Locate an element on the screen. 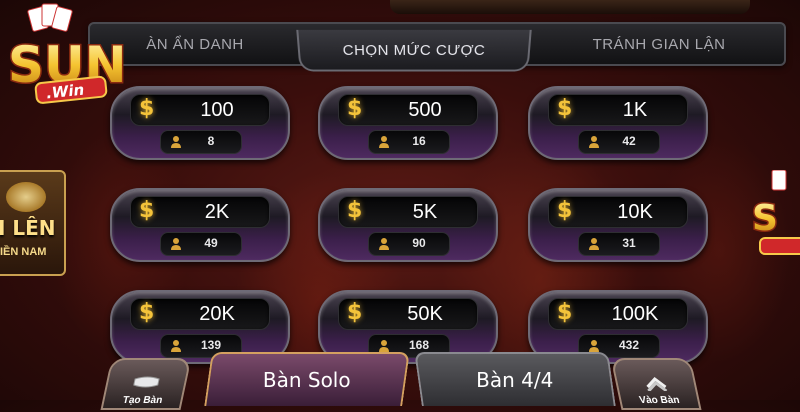  create-table-label: Tạo Bàn is located at coordinates (142, 400).